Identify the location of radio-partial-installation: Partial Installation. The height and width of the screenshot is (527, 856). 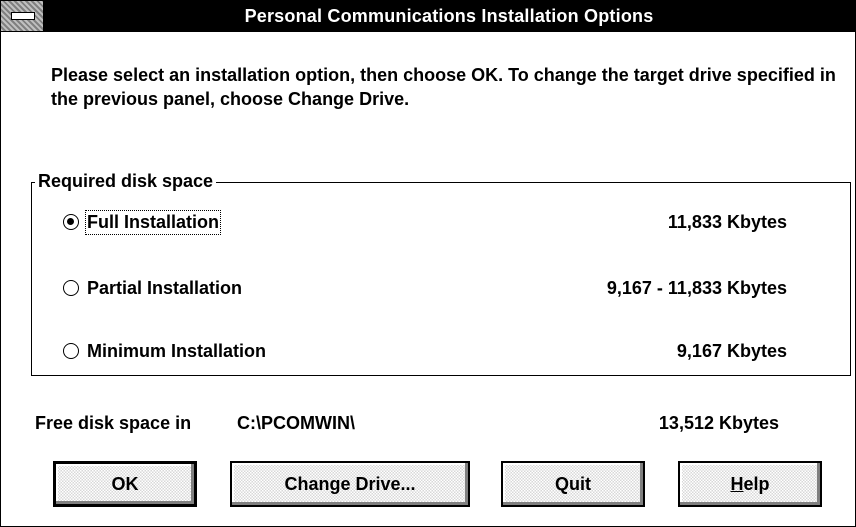
(152, 288).